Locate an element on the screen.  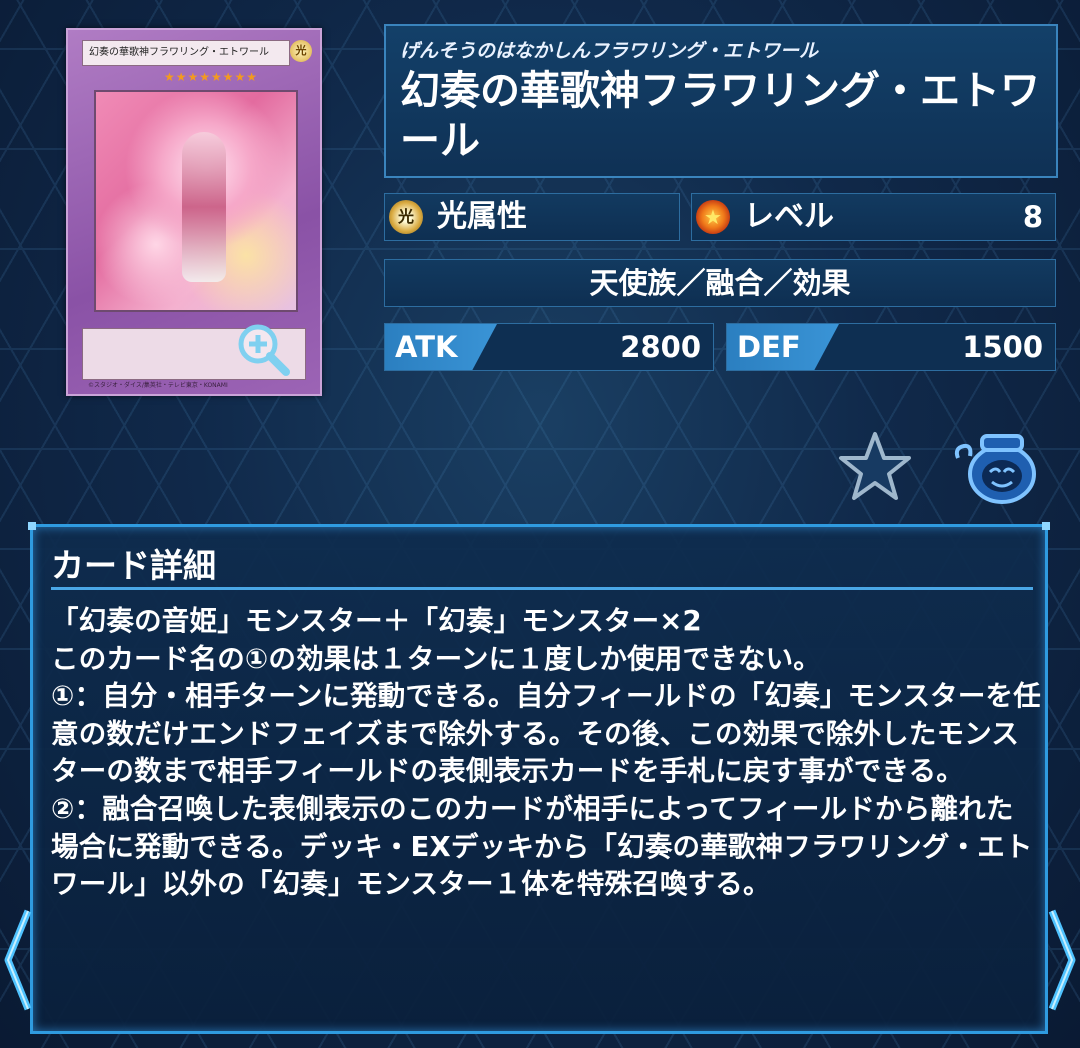
chevron-right-icon is located at coordinates (1062, 960).